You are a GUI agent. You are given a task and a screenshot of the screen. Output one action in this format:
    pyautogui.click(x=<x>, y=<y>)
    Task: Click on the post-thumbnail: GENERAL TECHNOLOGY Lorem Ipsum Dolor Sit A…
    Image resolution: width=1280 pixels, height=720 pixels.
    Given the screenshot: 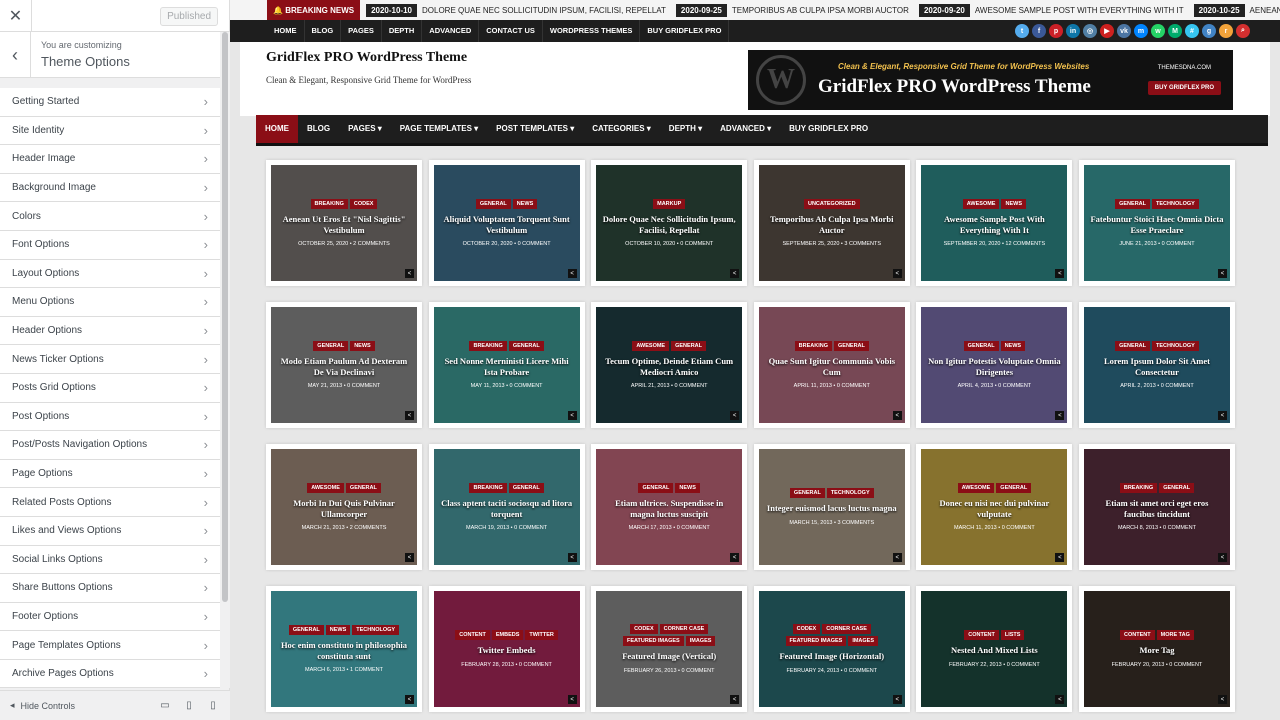 What is the action you would take?
    pyautogui.click(x=1156, y=365)
    